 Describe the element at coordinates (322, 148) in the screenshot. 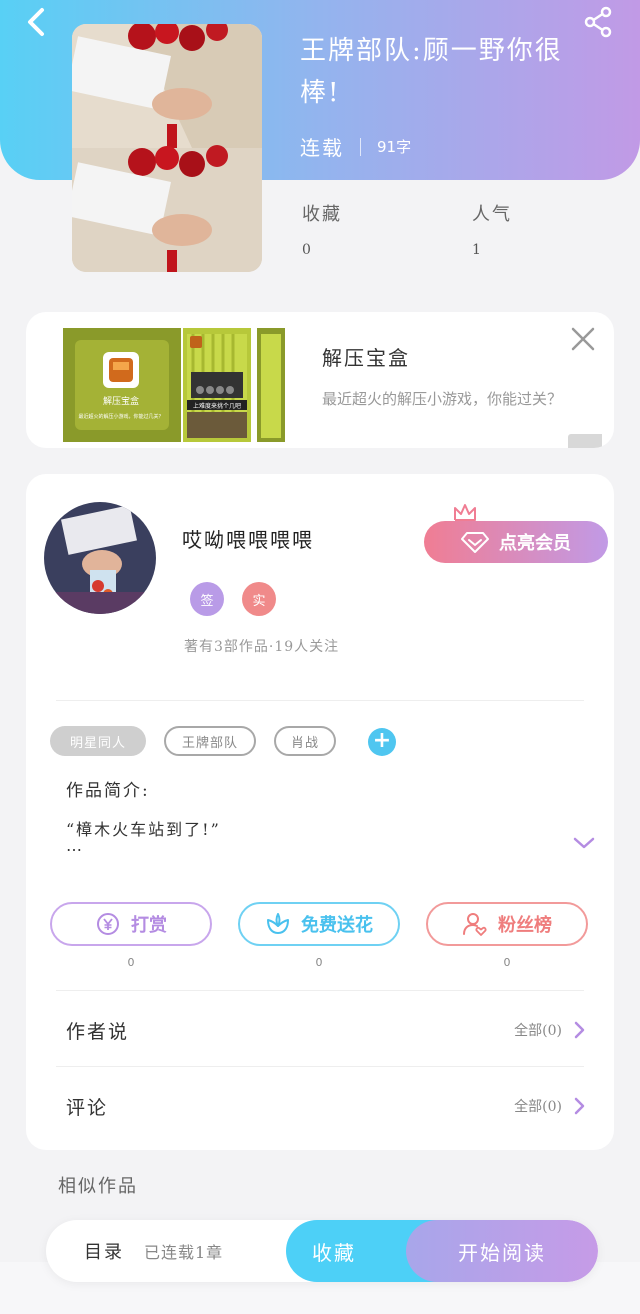

I see `serial-status: 连载` at that location.